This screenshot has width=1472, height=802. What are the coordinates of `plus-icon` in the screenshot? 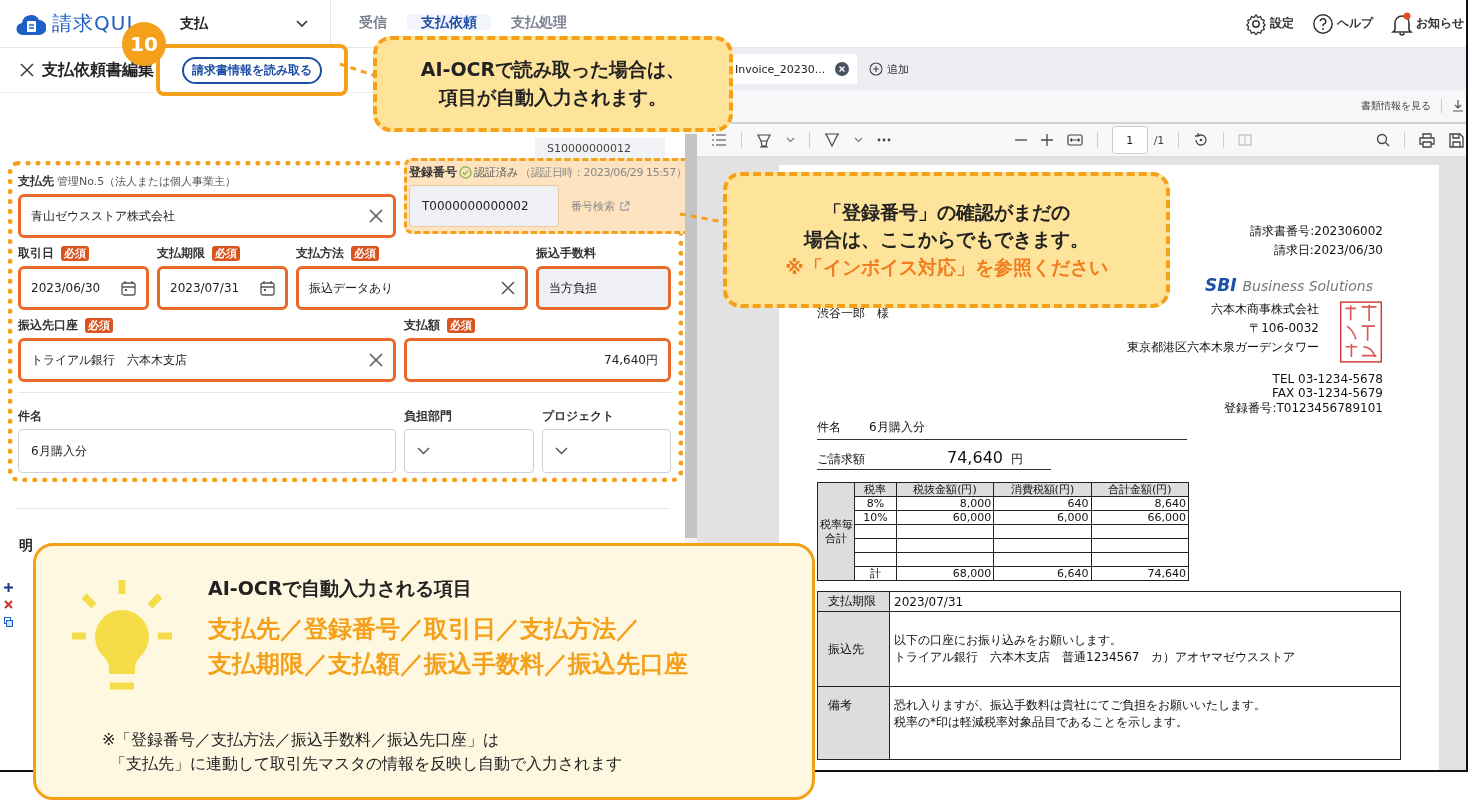 It's located at (8, 587).